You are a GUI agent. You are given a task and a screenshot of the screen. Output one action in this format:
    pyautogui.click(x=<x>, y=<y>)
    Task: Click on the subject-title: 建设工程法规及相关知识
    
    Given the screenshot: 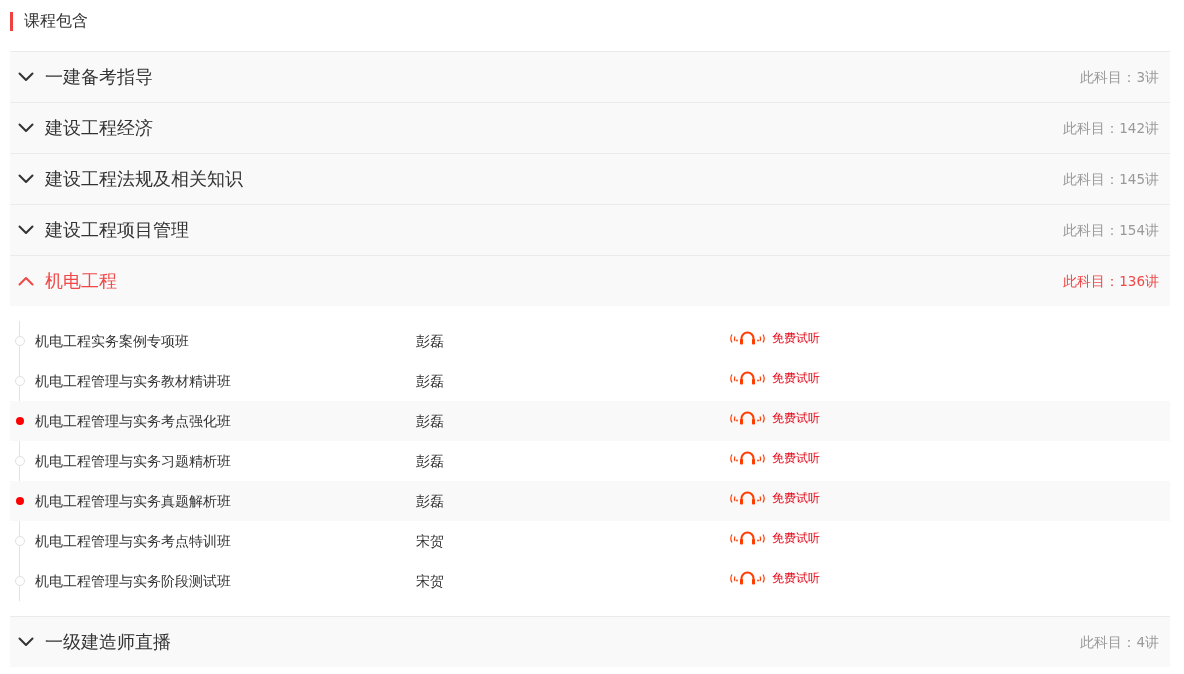 What is the action you would take?
    pyautogui.click(x=144, y=179)
    